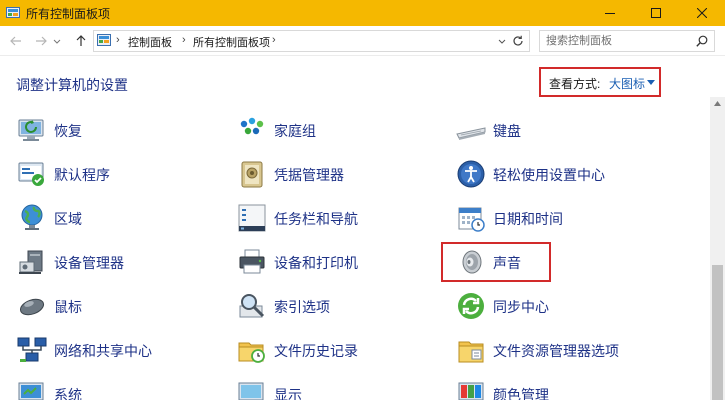 The image size is (725, 400). I want to click on item-mouse: 鼠标, so click(116, 306).